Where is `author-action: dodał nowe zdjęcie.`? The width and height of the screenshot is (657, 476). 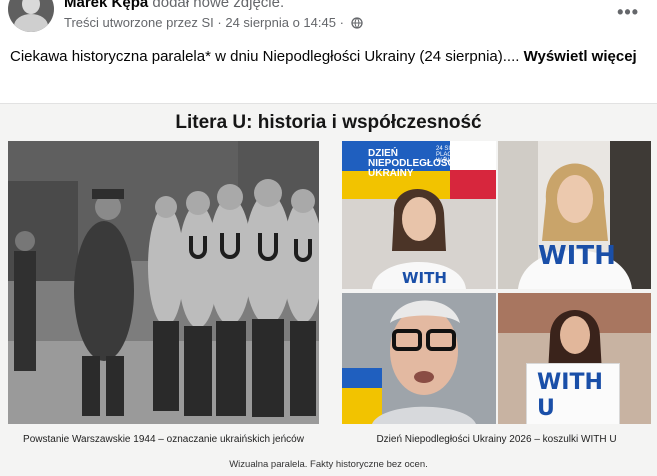 author-action: dodał nowe zdjęcie. is located at coordinates (216, 5).